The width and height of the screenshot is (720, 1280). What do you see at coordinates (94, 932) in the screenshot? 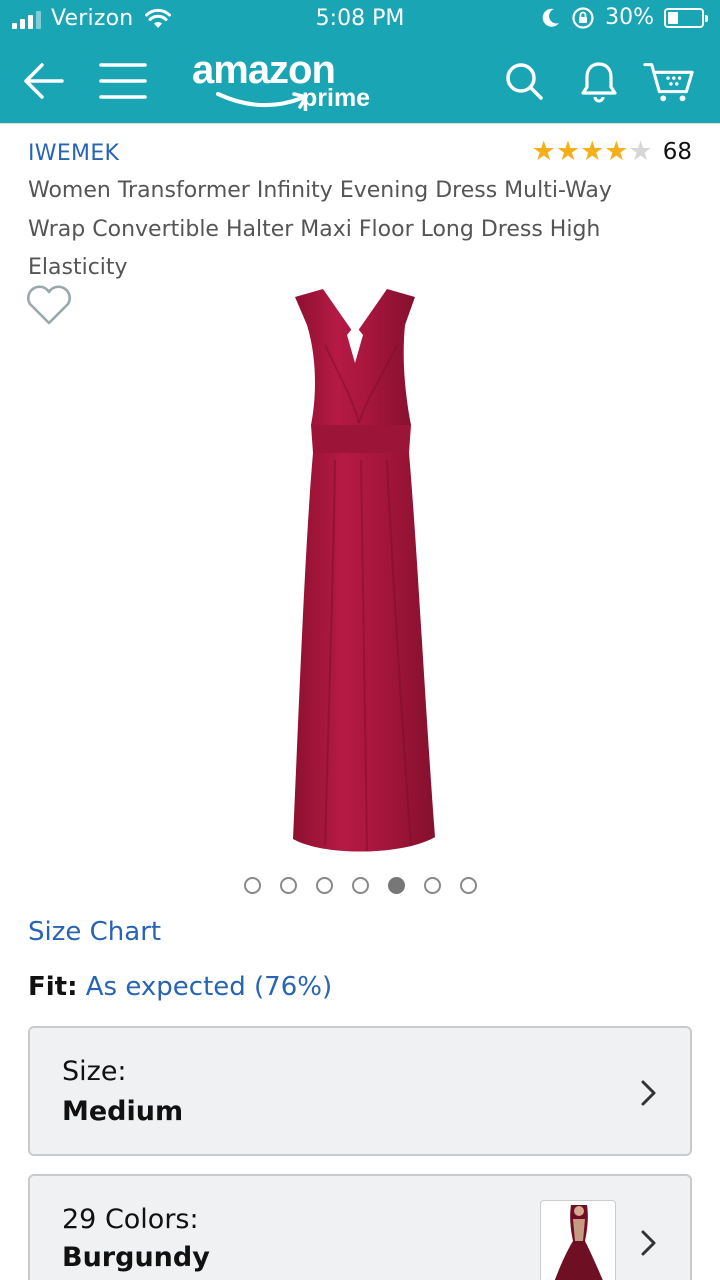
I see `size-chart-link: Size Chart` at bounding box center [94, 932].